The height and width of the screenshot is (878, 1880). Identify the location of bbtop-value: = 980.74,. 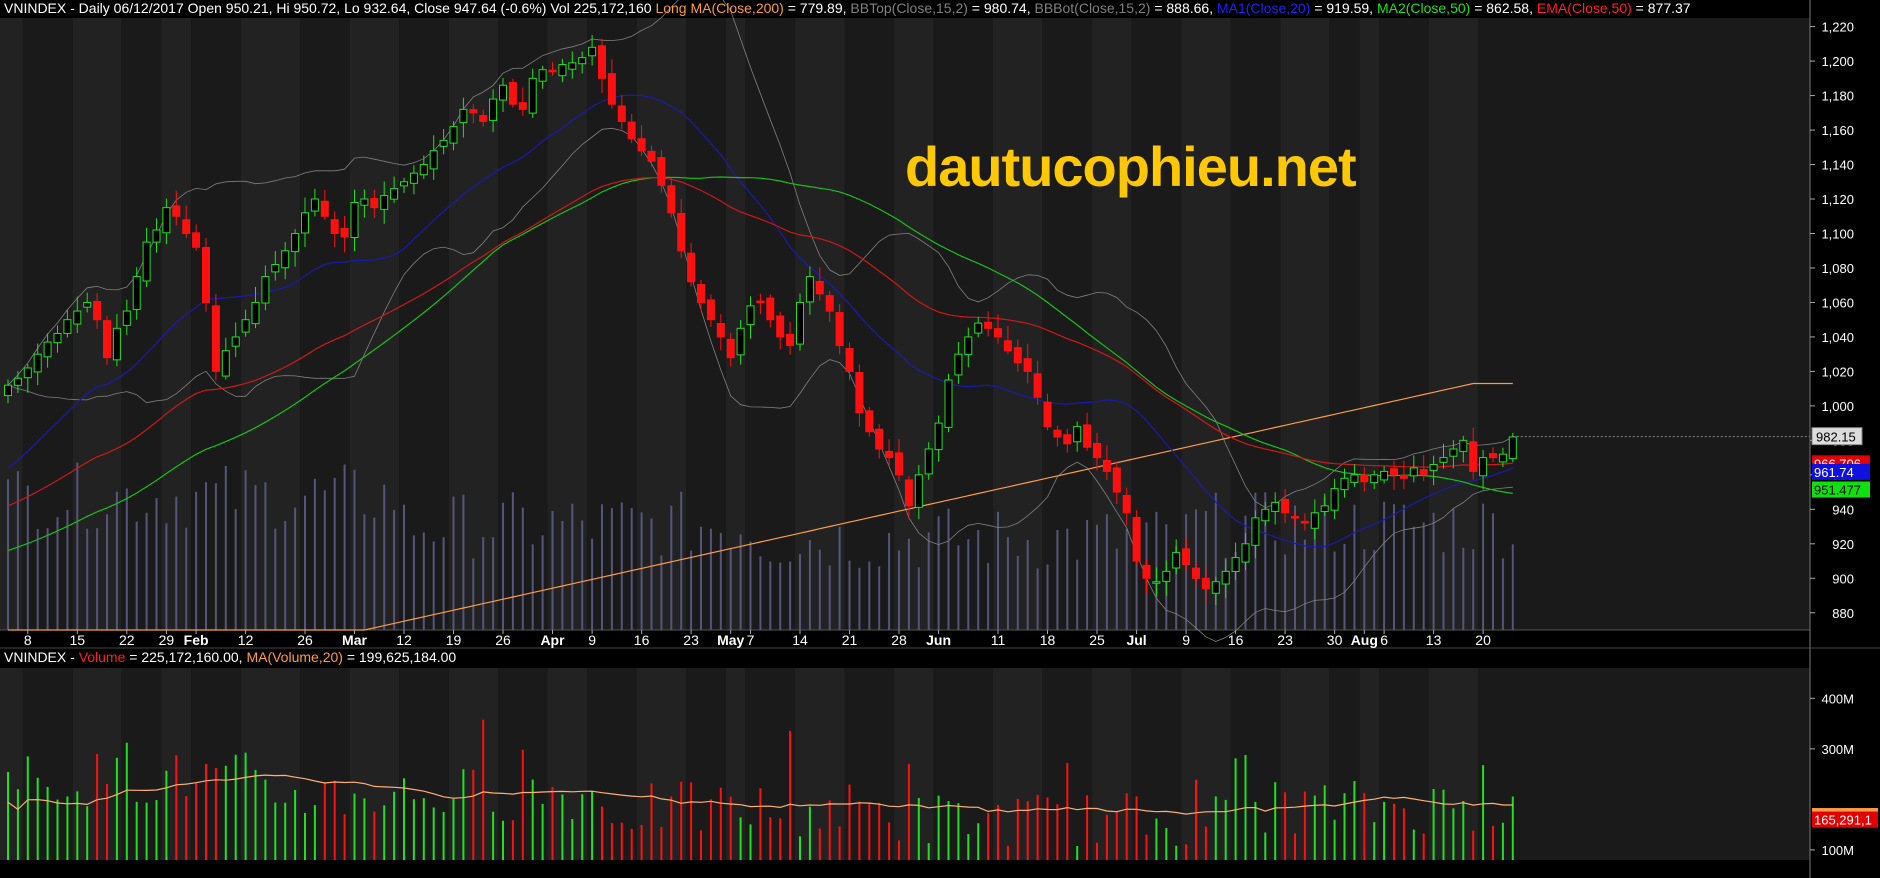
(1001, 8).